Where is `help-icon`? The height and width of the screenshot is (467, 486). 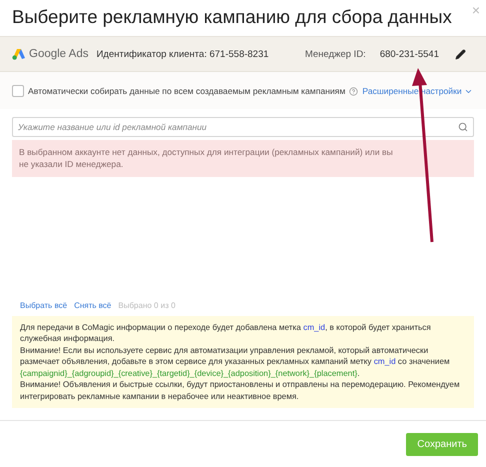 help-icon is located at coordinates (353, 91).